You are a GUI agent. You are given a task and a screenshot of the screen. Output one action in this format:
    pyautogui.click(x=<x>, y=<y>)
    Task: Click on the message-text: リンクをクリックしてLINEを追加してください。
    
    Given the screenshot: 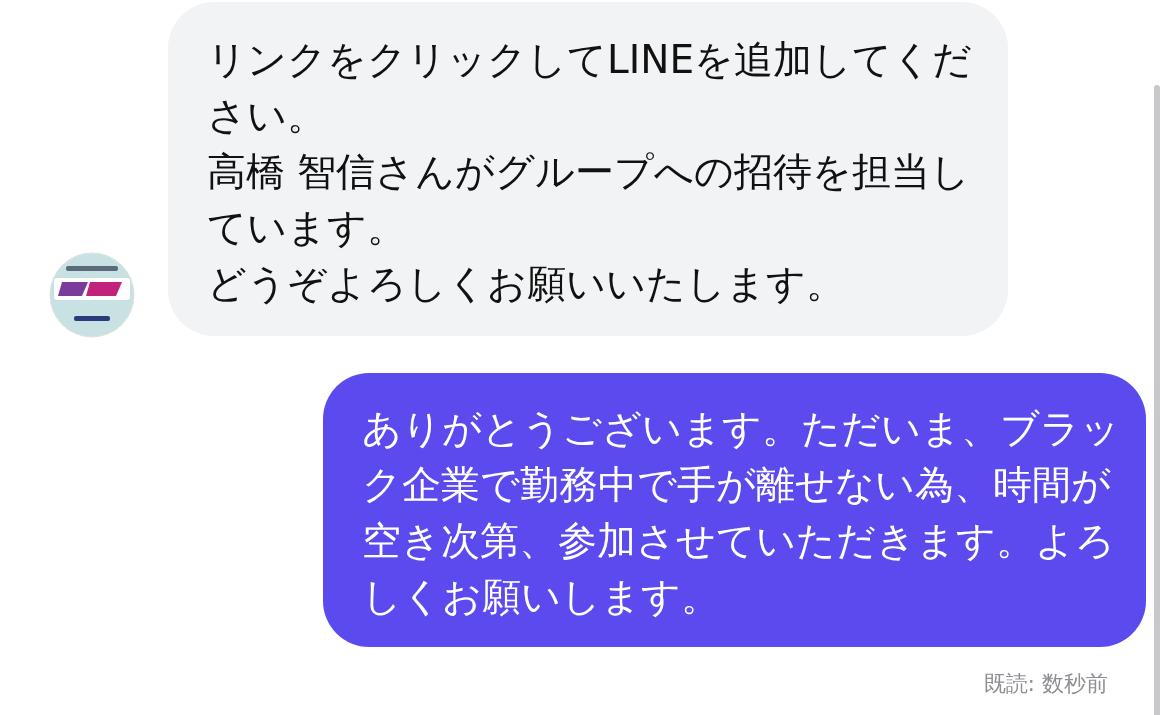 What is the action you would take?
    pyautogui.click(x=590, y=88)
    